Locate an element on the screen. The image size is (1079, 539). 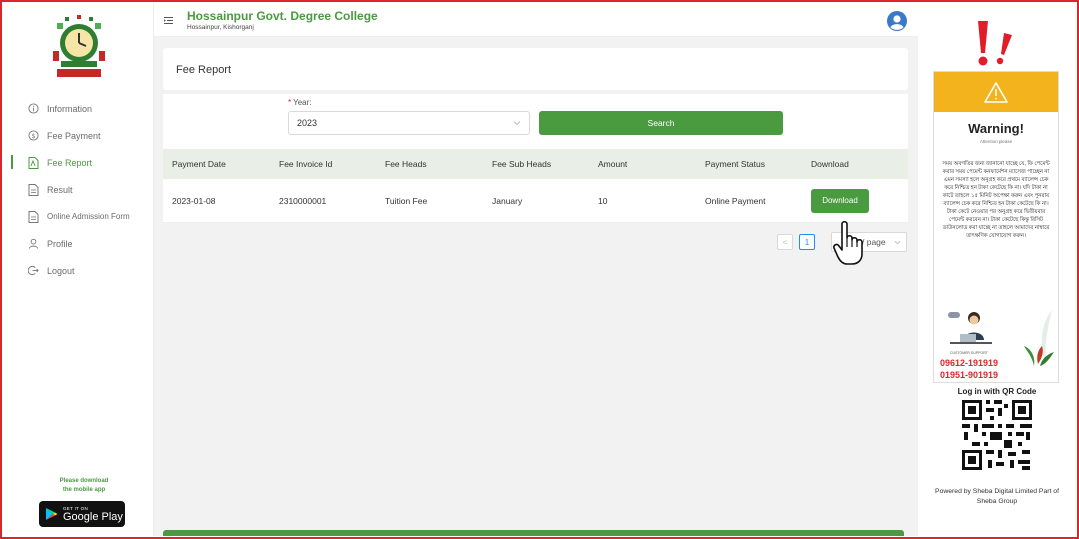
download-cell: Download is located at coordinates (855, 200).